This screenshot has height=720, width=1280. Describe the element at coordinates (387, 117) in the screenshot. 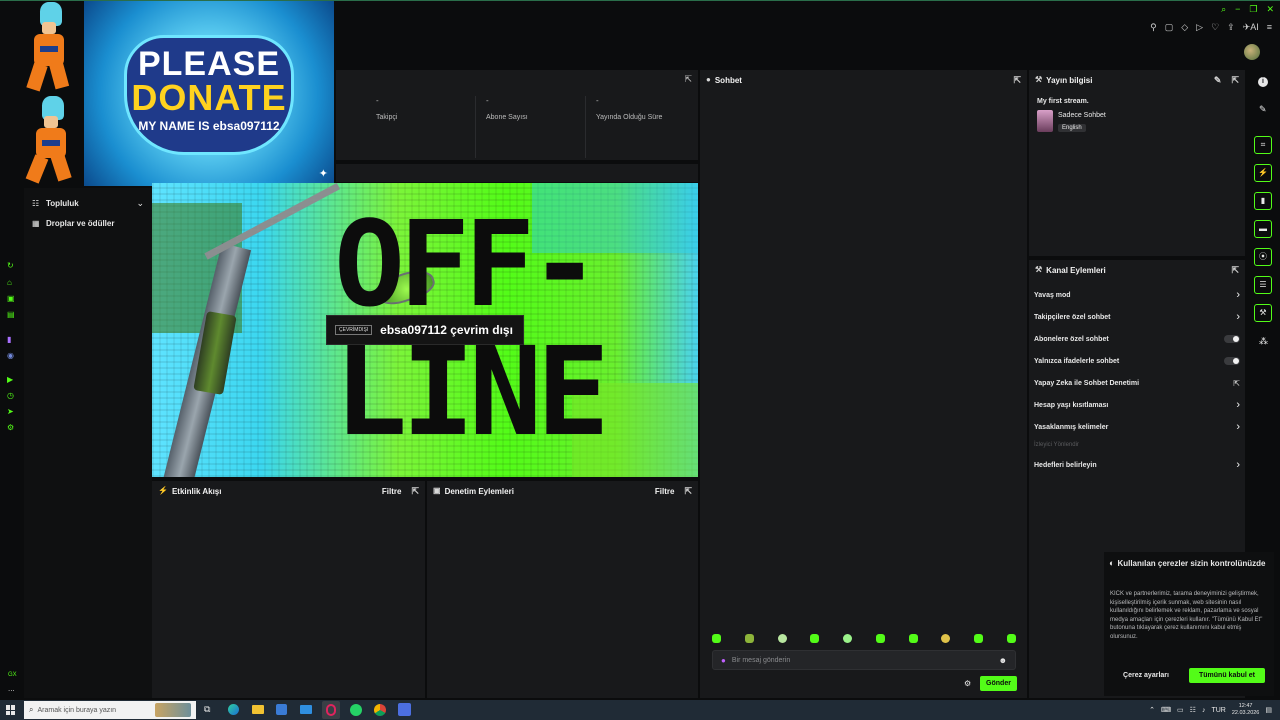

I see `stat-label: Takipçi` at that location.